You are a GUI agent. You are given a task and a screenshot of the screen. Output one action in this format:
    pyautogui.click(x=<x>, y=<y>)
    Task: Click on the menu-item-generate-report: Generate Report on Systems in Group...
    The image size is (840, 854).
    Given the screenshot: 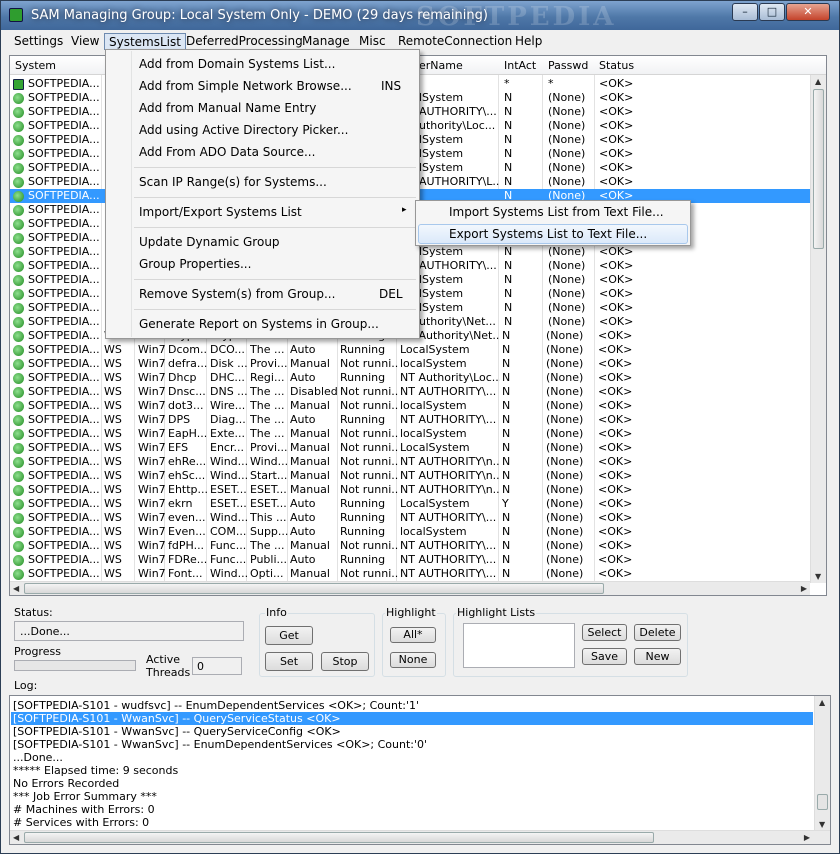 What is the action you would take?
    pyautogui.click(x=259, y=324)
    